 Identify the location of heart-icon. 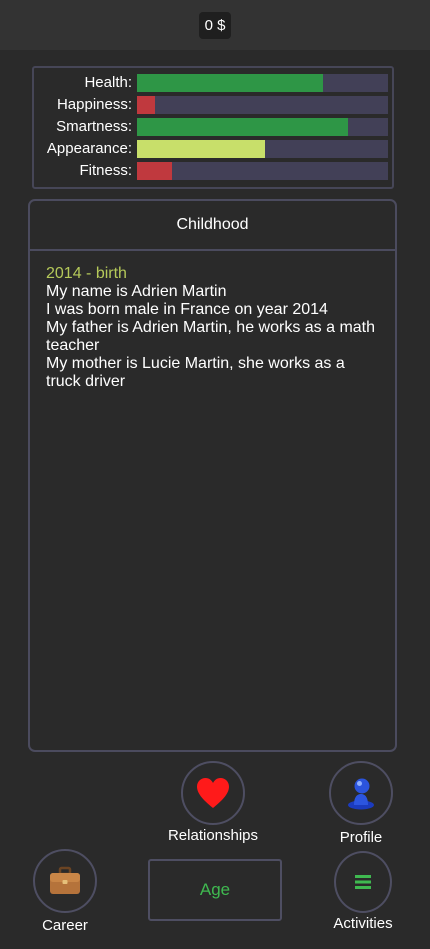
(213, 793).